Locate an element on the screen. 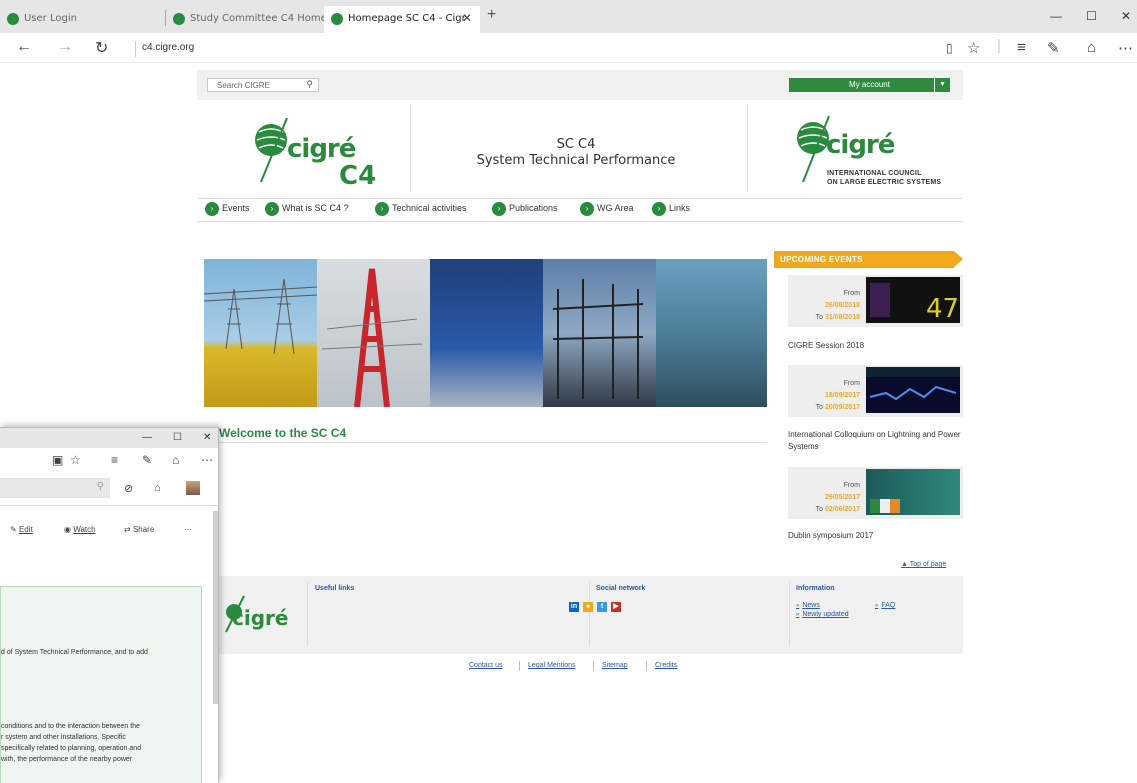 The image size is (1137, 783). header-divider is located at coordinates (747, 148).